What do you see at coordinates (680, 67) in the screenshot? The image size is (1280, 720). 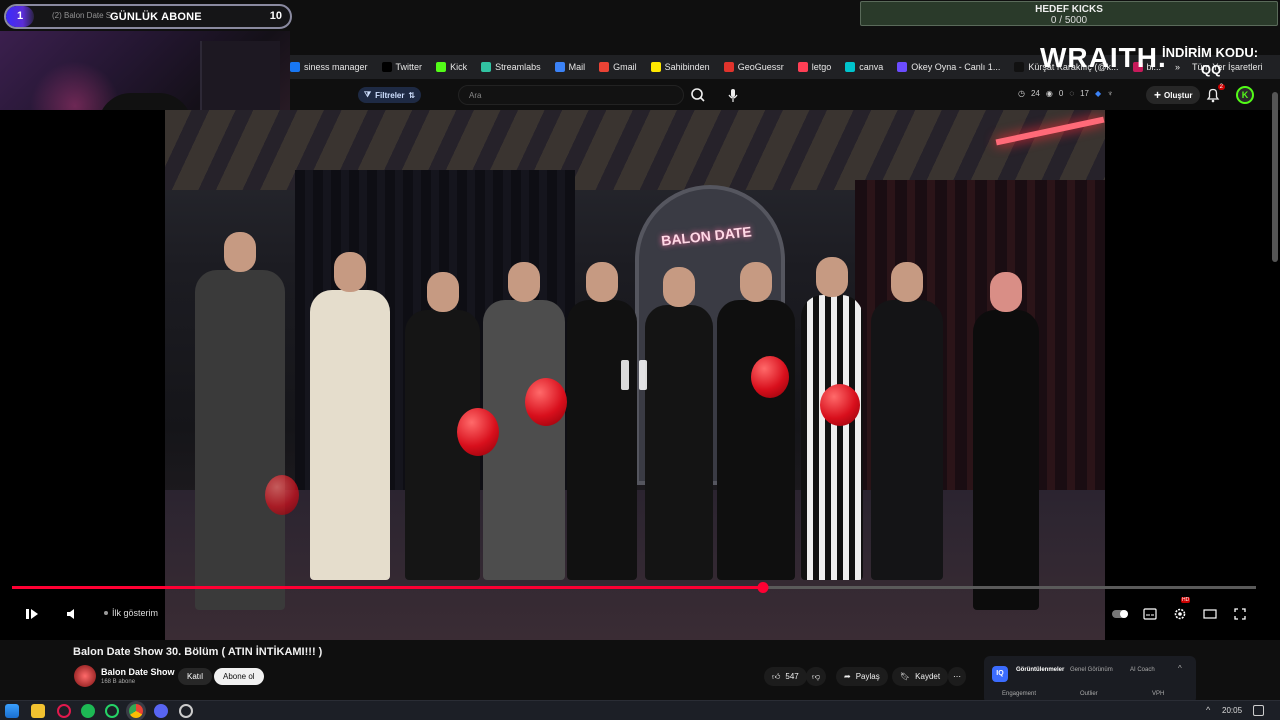 I see `bookmark-item: Sahibinden` at bounding box center [680, 67].